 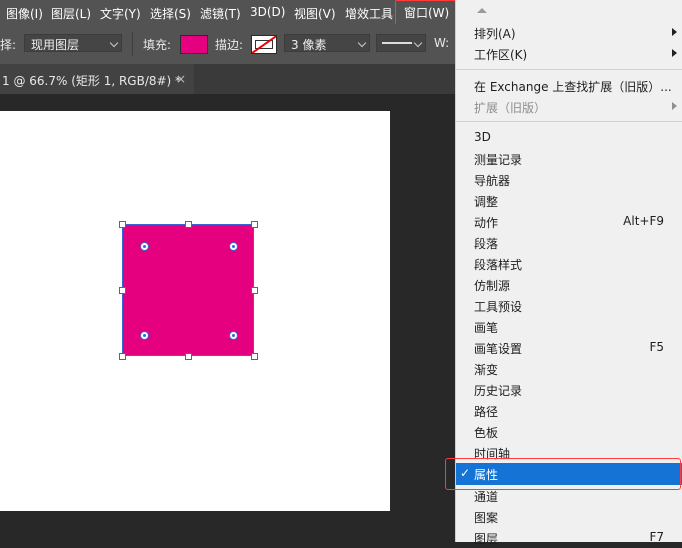 What do you see at coordinates (492, 286) in the screenshot?
I see `menu-item-label: 仿制源` at bounding box center [492, 286].